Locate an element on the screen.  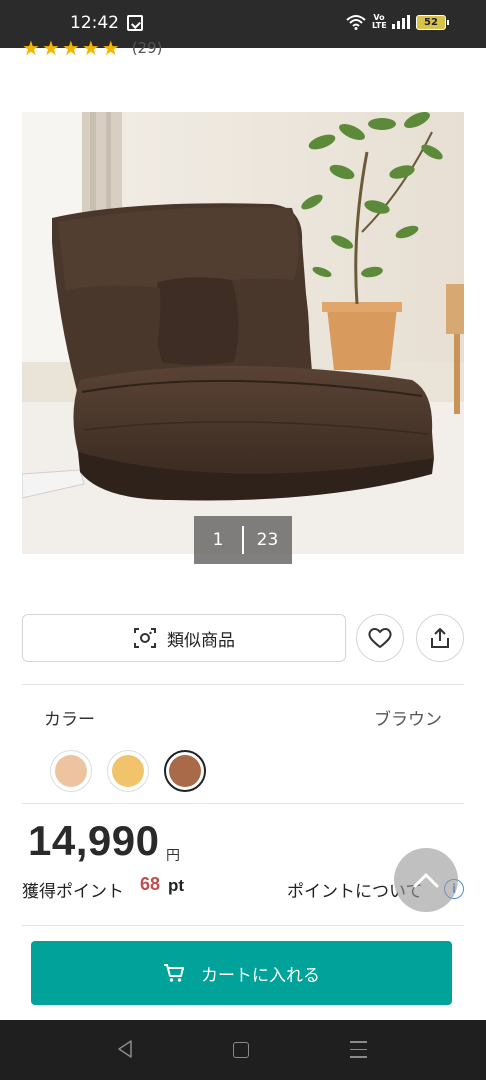
color-swatch-brown is located at coordinates (185, 771).